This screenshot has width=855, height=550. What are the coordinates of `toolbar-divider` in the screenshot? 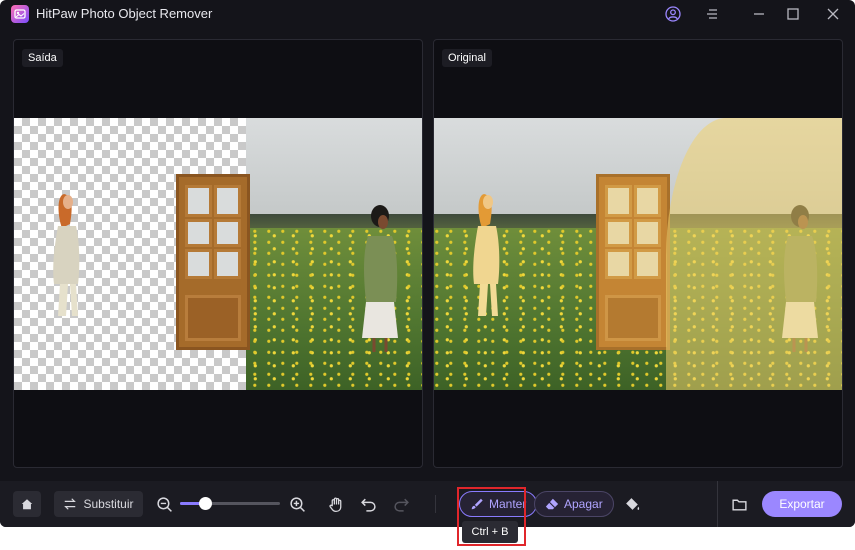 It's located at (435, 504).